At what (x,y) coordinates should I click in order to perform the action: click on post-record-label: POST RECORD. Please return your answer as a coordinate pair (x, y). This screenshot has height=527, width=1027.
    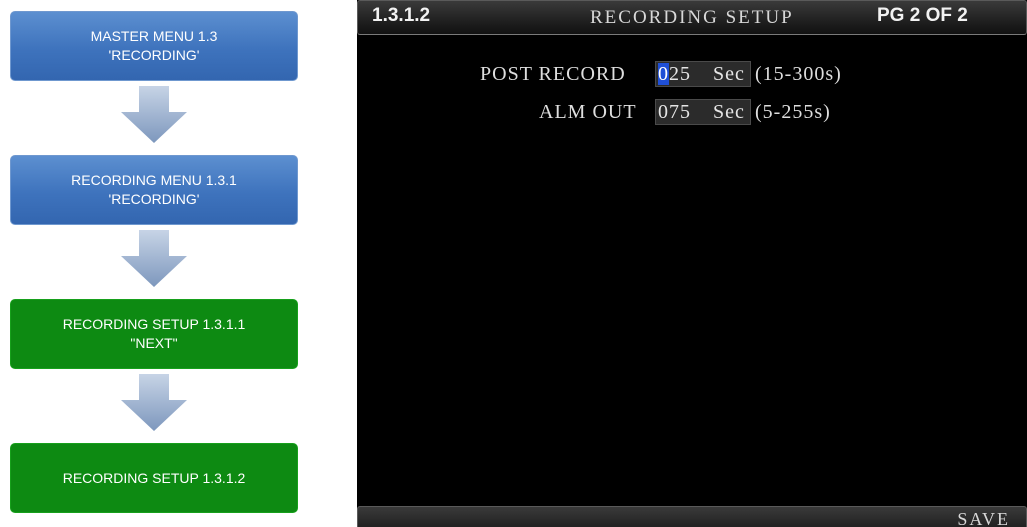
    Looking at the image, I should click on (553, 74).